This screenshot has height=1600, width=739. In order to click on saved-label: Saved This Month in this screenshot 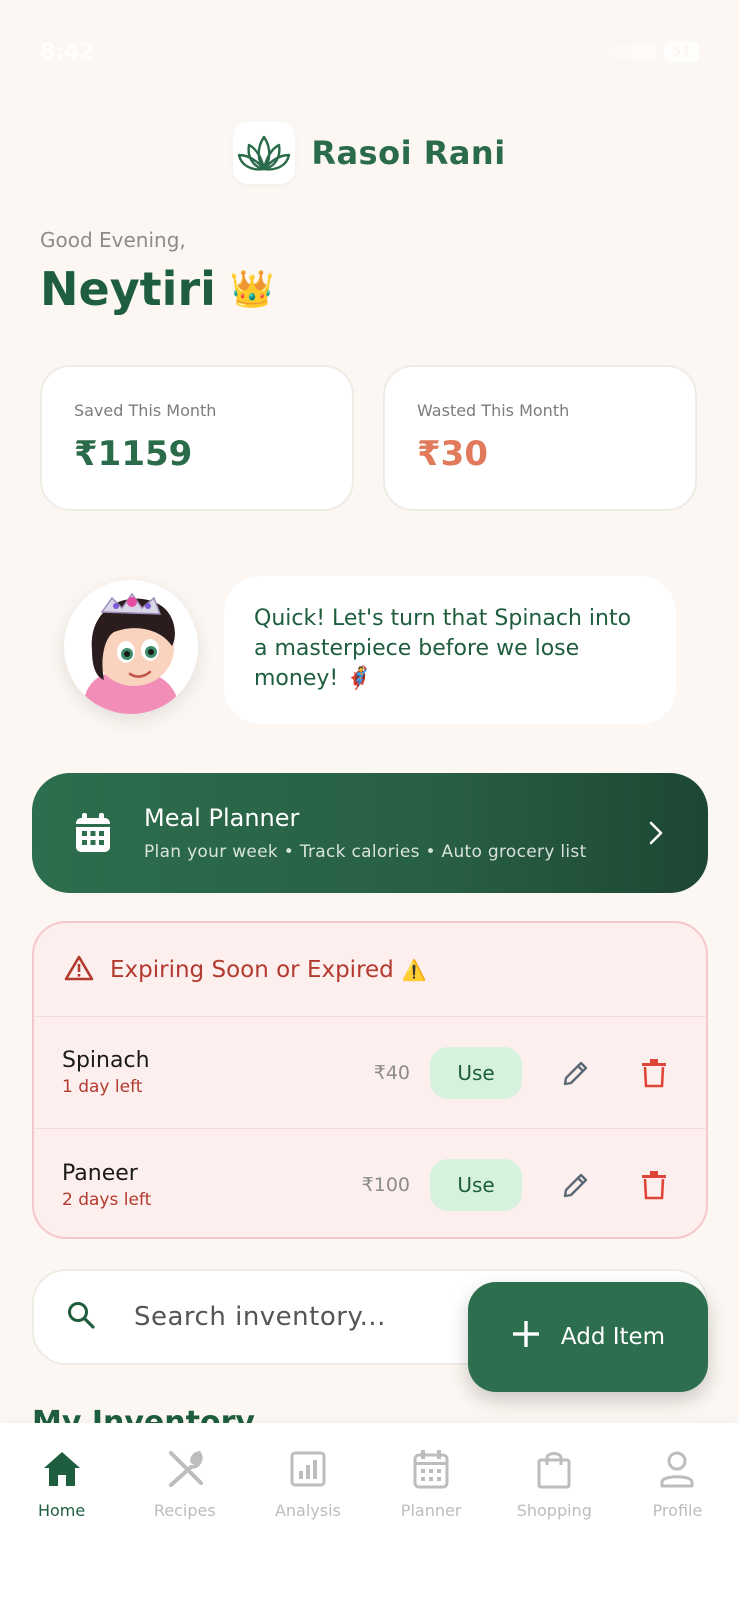, I will do `click(145, 410)`.